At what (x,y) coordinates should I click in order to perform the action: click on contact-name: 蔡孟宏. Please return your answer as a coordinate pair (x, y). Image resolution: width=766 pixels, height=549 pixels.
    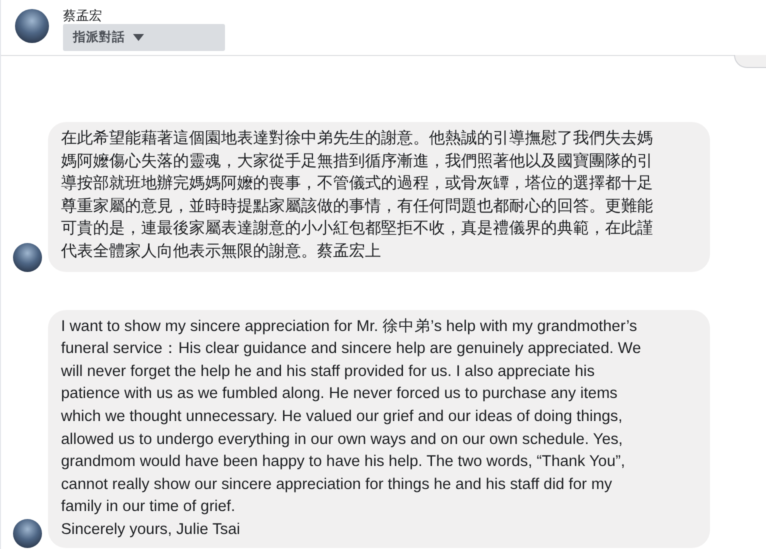
    Looking at the image, I should click on (83, 16).